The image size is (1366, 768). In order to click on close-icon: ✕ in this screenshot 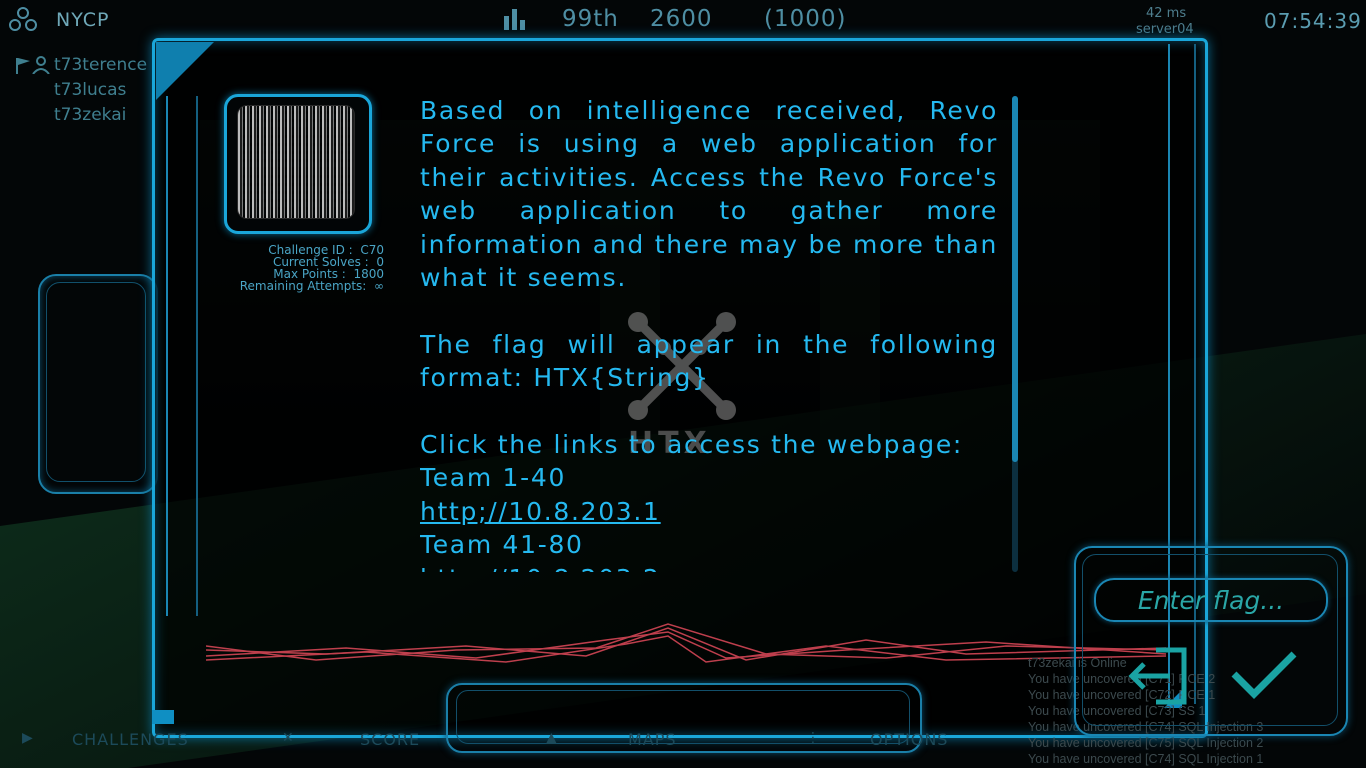, I will do `click(288, 738)`.